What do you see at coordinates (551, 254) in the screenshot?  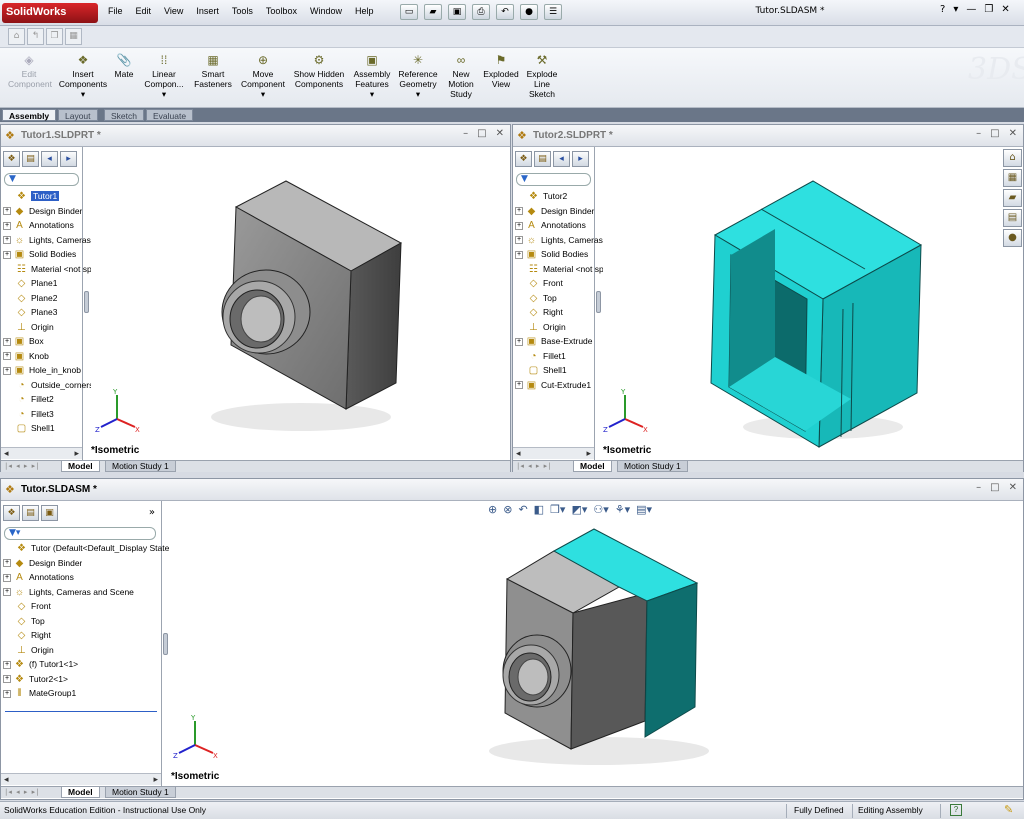 I see `tree-node: + ▣ Solid Bodies` at bounding box center [551, 254].